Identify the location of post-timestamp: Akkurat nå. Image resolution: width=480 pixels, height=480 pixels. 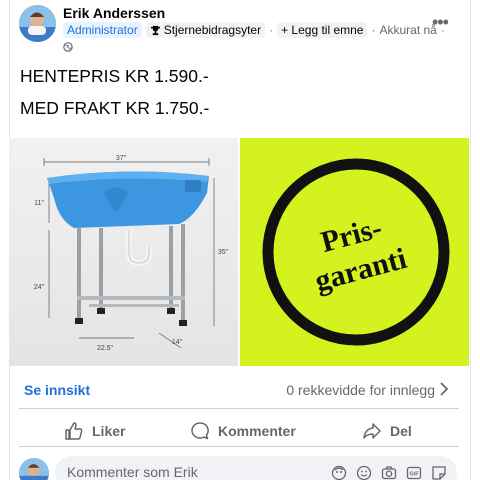
(407, 30).